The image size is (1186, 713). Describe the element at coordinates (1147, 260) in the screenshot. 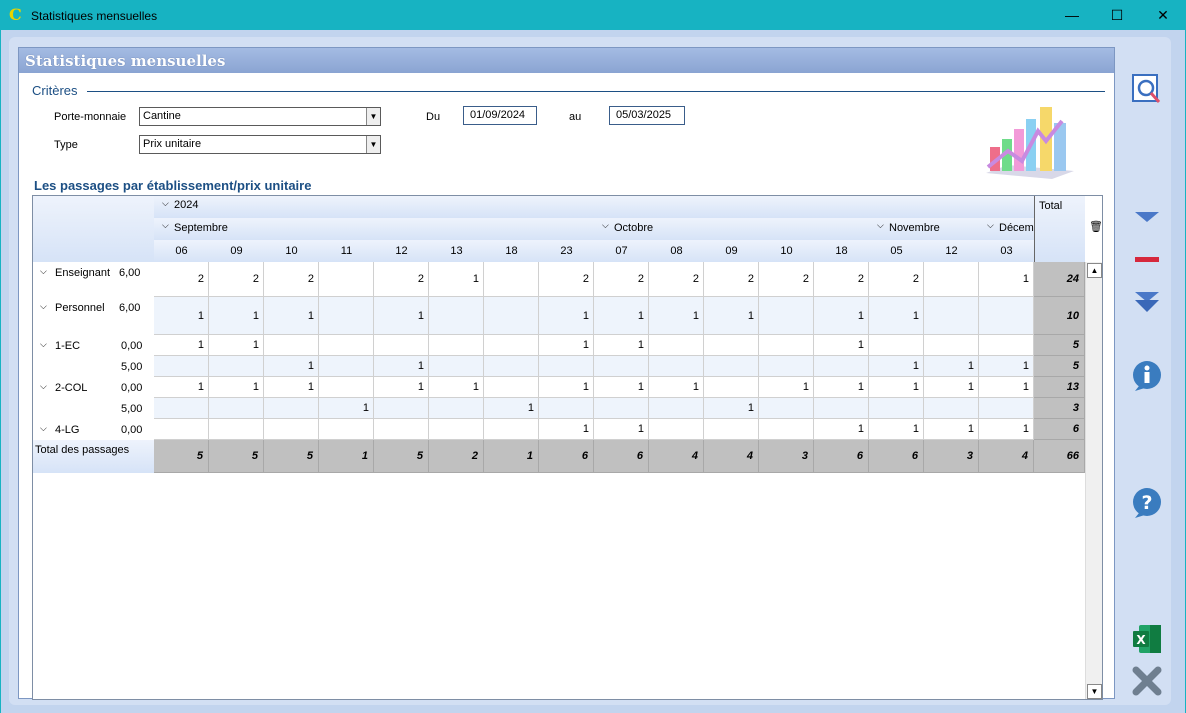

I see `collapse-icon` at that location.